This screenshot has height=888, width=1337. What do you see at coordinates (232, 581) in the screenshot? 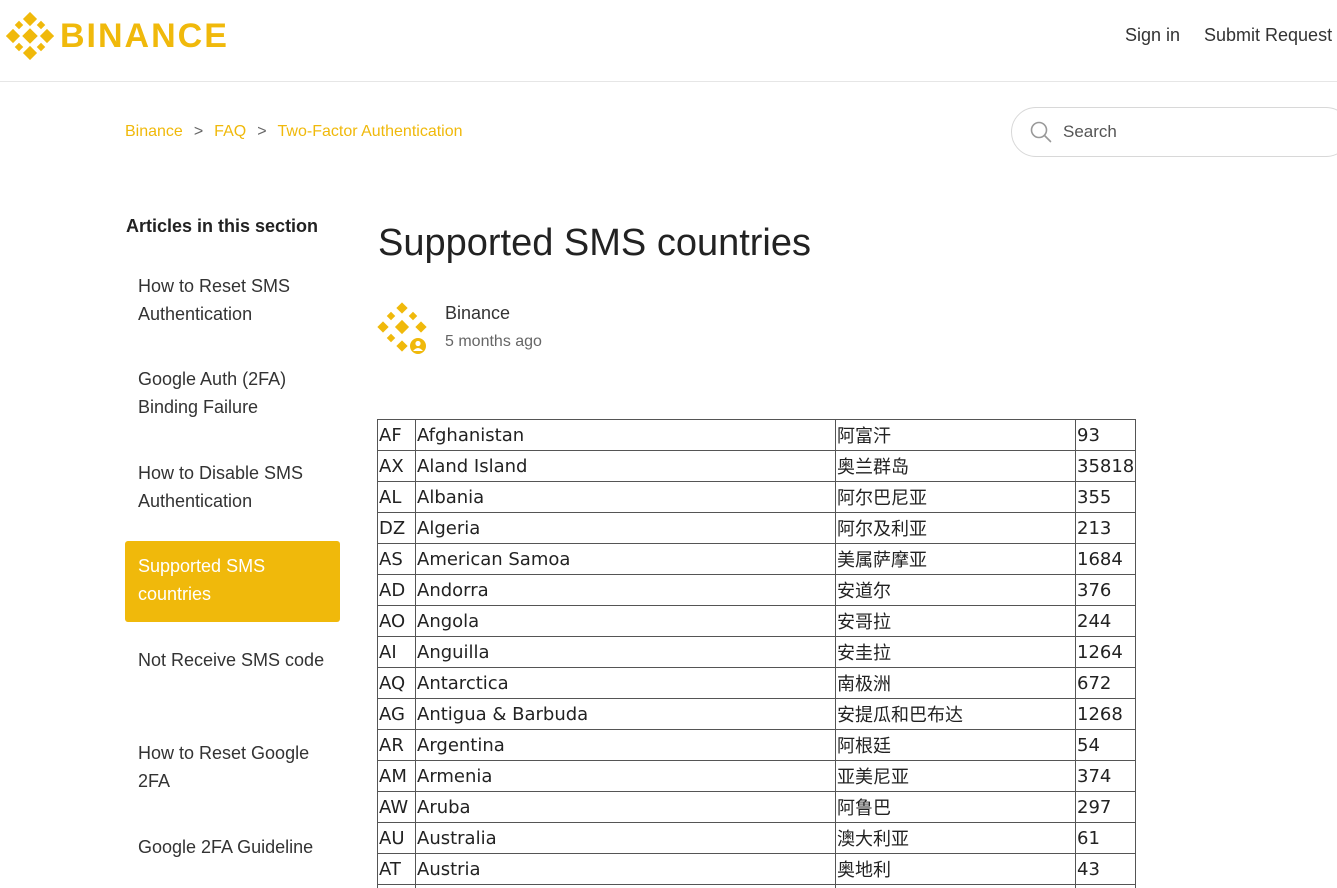
I see `sidebar-item-supported-sms-countries: Supported SMS countries` at bounding box center [232, 581].